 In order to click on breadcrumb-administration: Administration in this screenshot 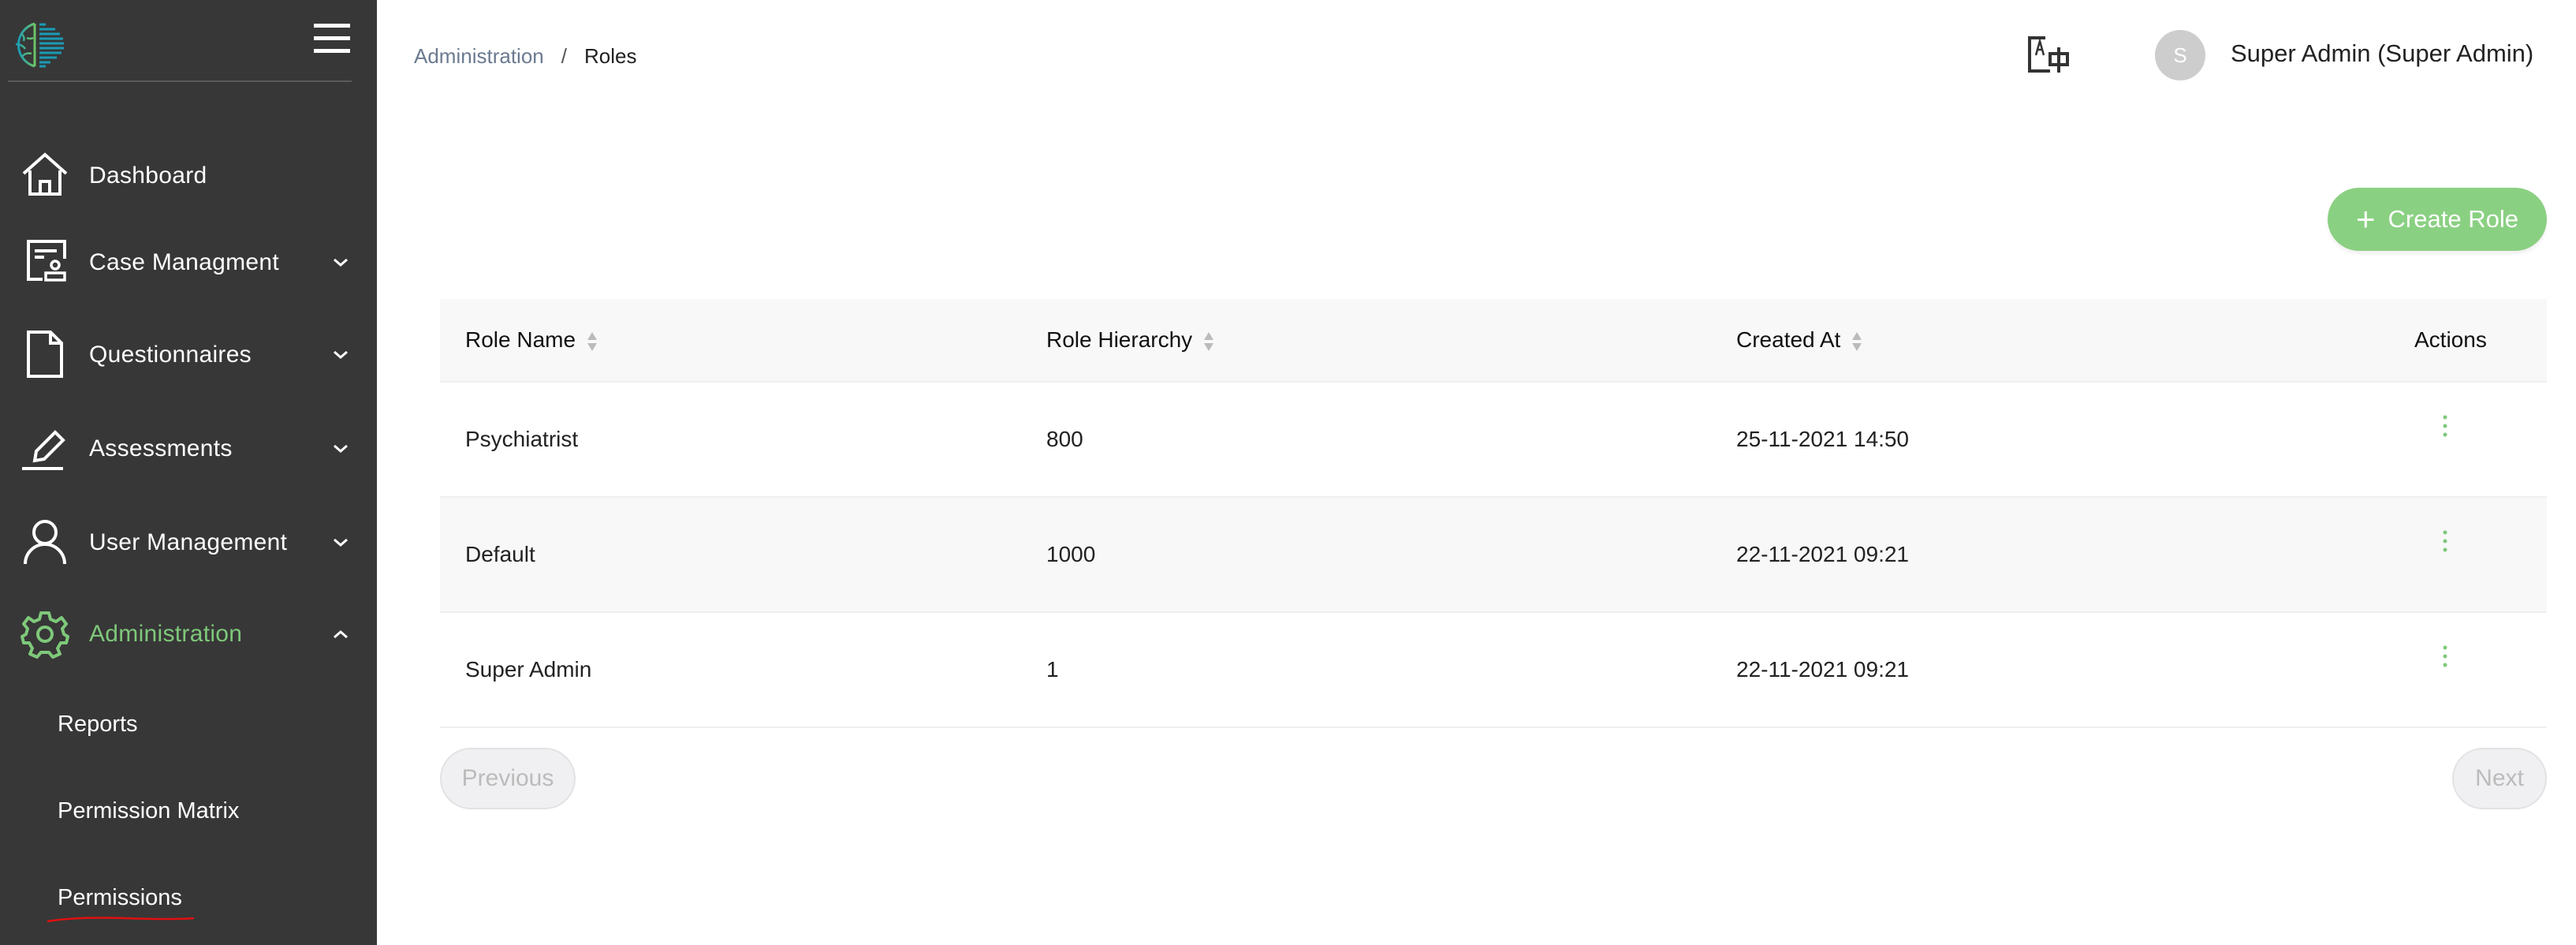, I will do `click(479, 56)`.